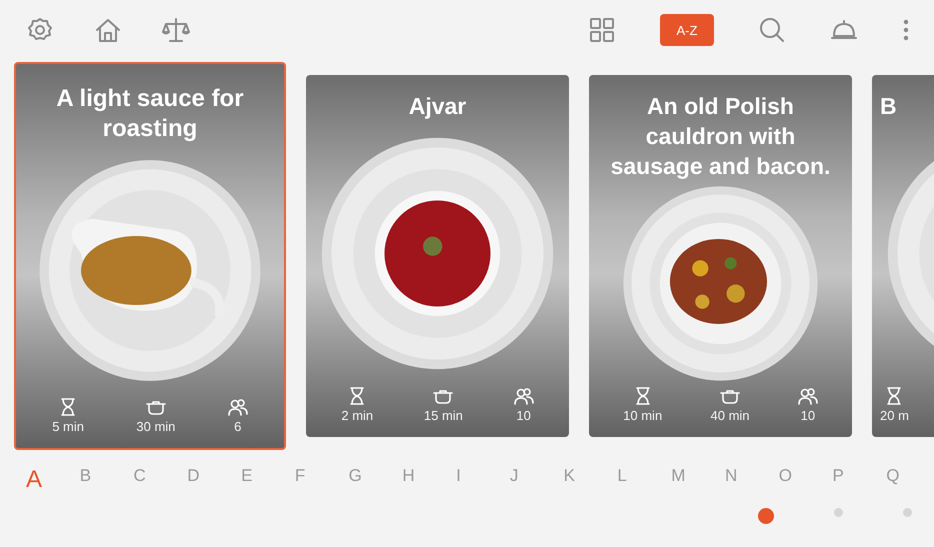 The height and width of the screenshot is (547, 934). What do you see at coordinates (315, 480) in the screenshot?
I see `alphabet-letter: F` at bounding box center [315, 480].